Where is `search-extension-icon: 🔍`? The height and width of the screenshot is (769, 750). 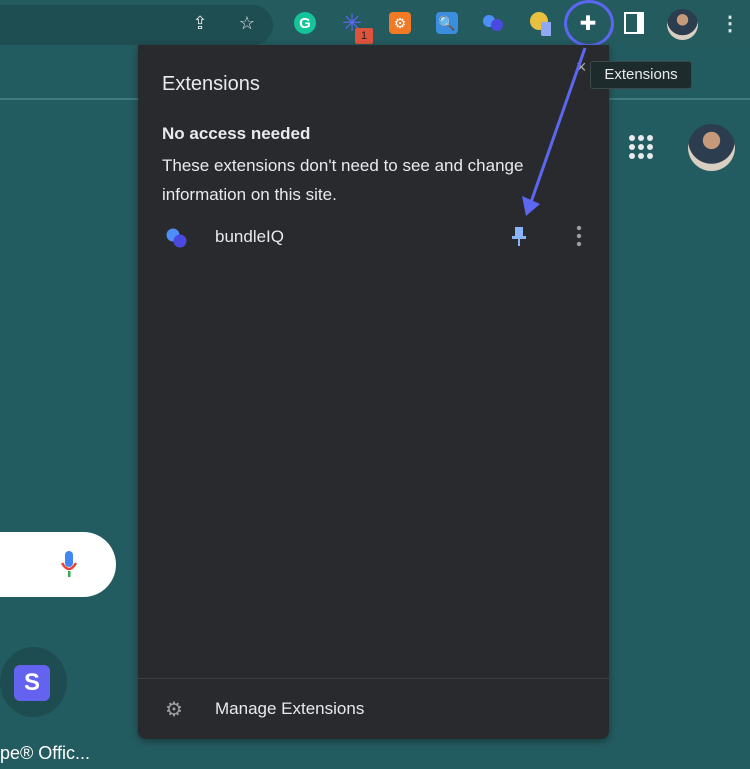
search-extension-icon: 🔍 is located at coordinates (447, 23).